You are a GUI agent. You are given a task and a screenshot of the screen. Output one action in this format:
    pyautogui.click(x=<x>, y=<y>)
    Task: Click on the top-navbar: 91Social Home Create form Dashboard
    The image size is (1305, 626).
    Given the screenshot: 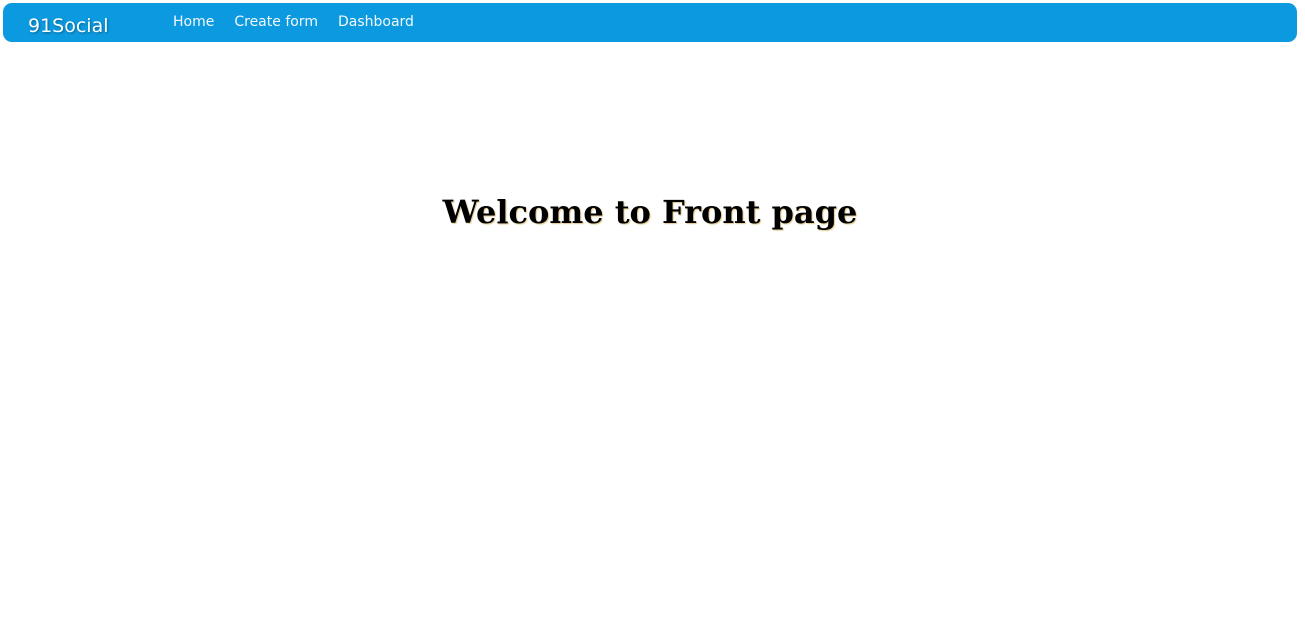 What is the action you would take?
    pyautogui.click(x=650, y=22)
    